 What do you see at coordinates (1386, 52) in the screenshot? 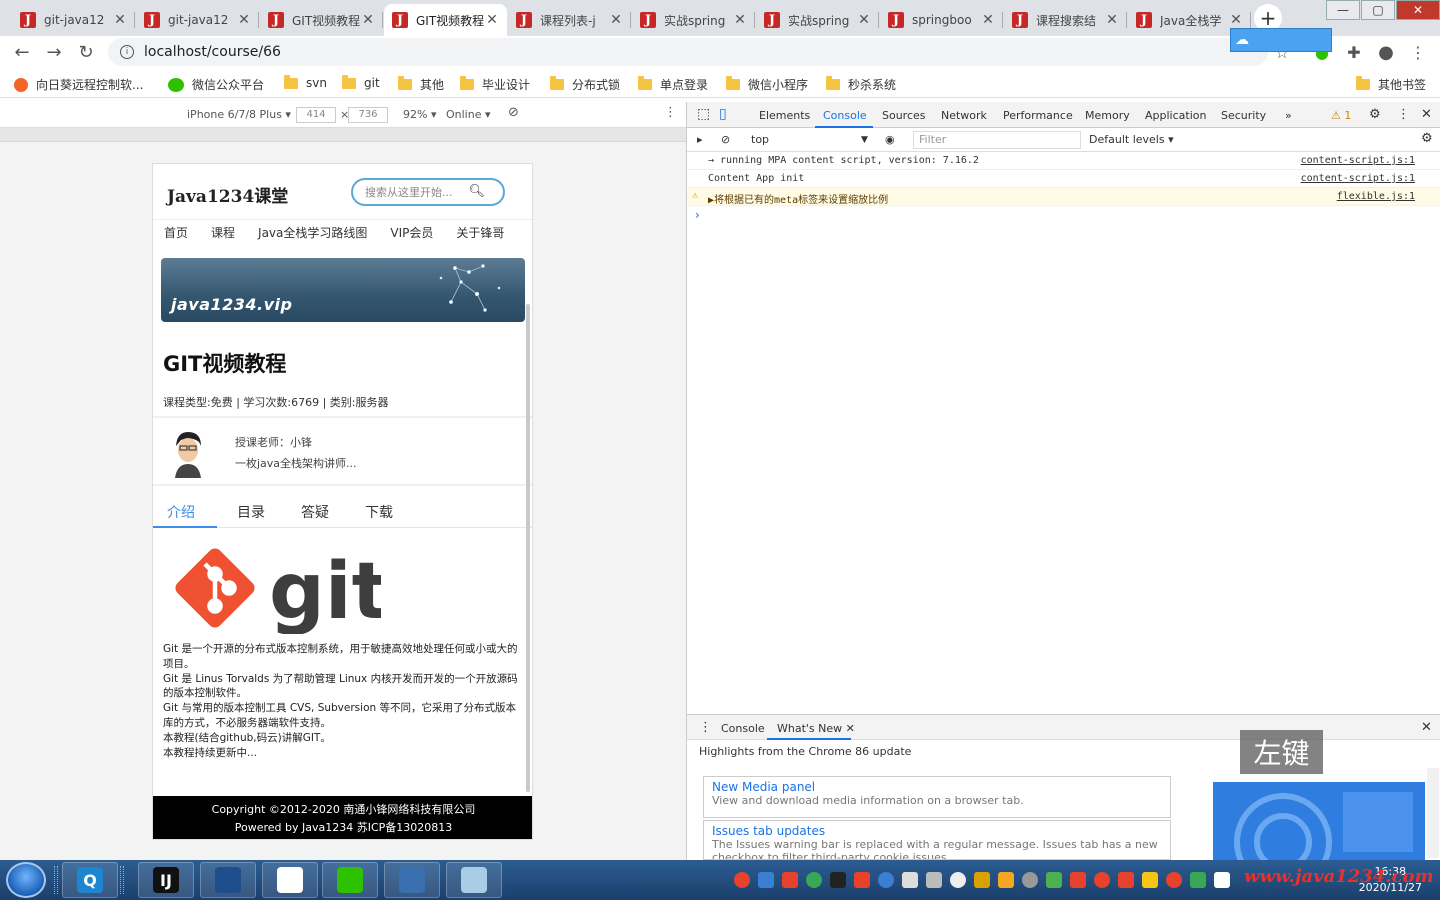
I see `profile-avatar-icon: ●` at bounding box center [1386, 52].